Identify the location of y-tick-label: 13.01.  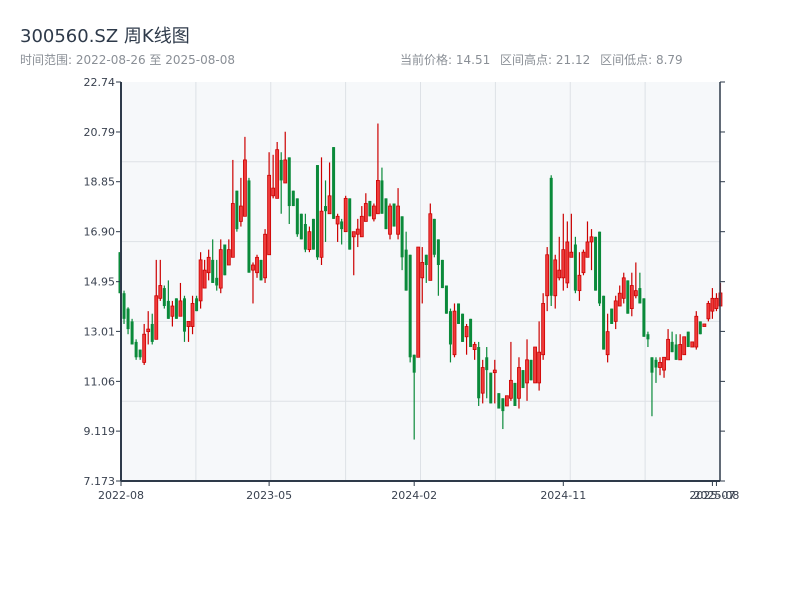
(100, 331).